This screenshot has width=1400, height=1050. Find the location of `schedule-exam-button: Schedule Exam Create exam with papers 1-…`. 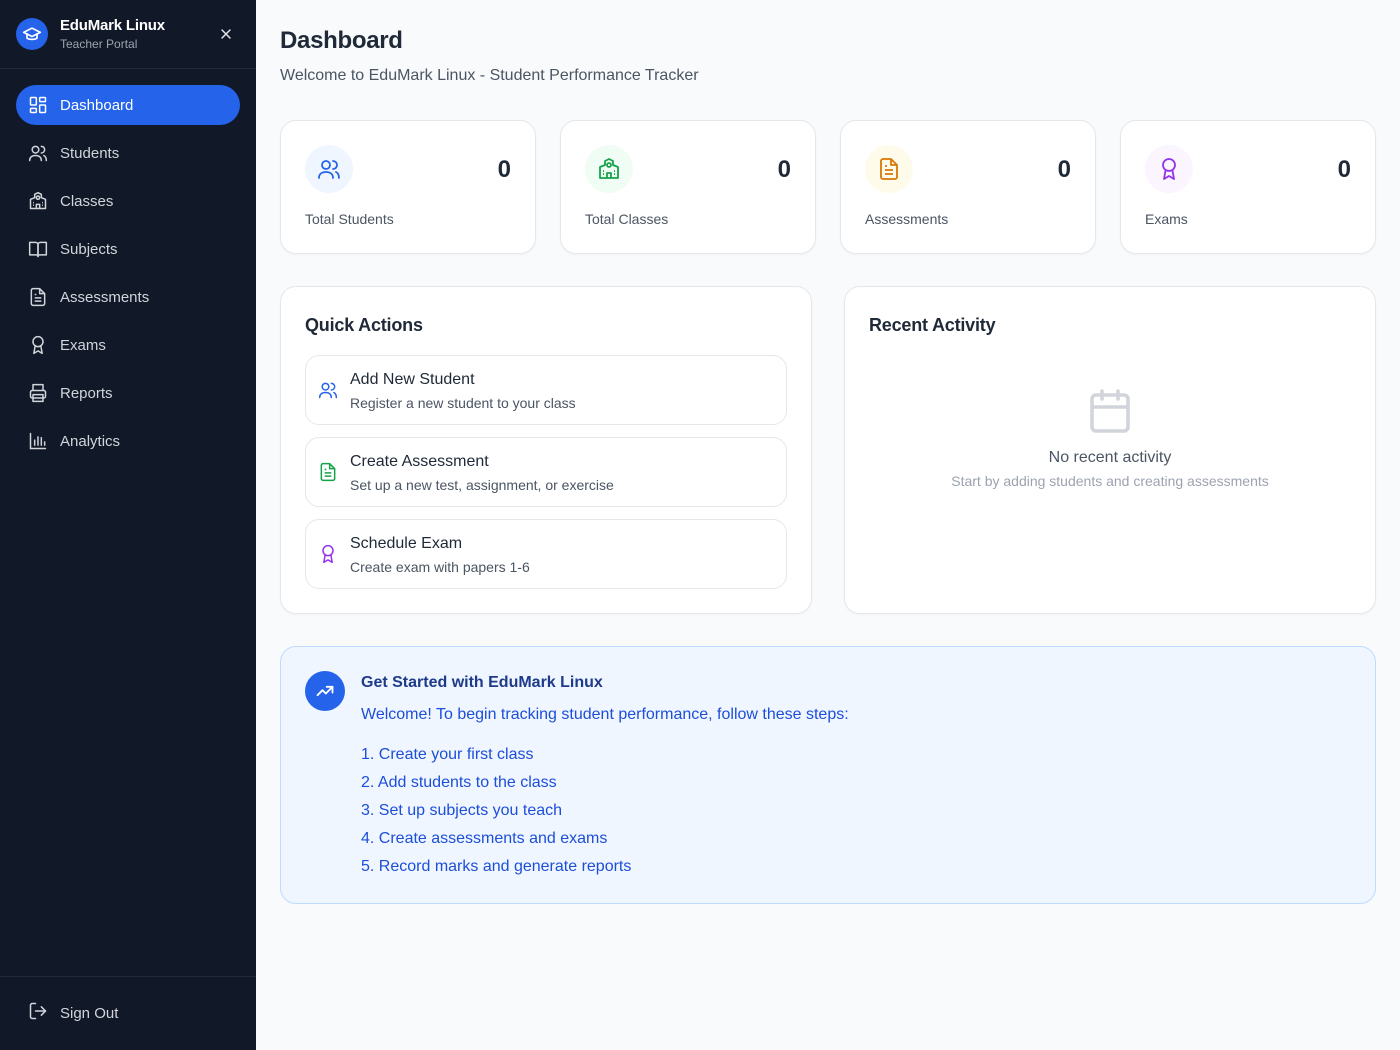

schedule-exam-button: Schedule Exam Create exam with papers 1-… is located at coordinates (546, 554).